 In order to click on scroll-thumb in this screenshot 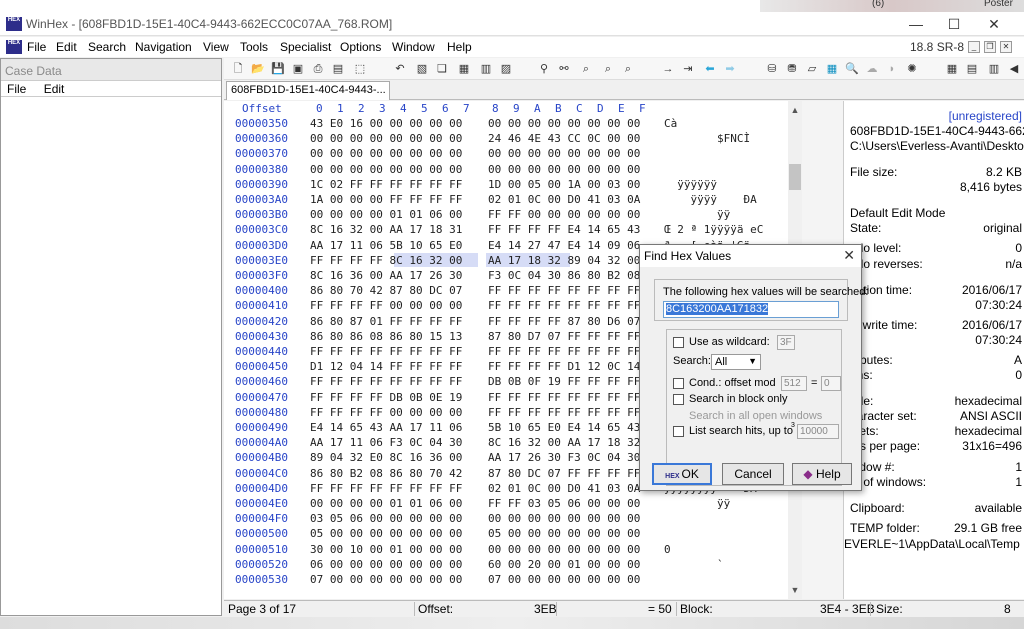, I will do `click(795, 177)`.